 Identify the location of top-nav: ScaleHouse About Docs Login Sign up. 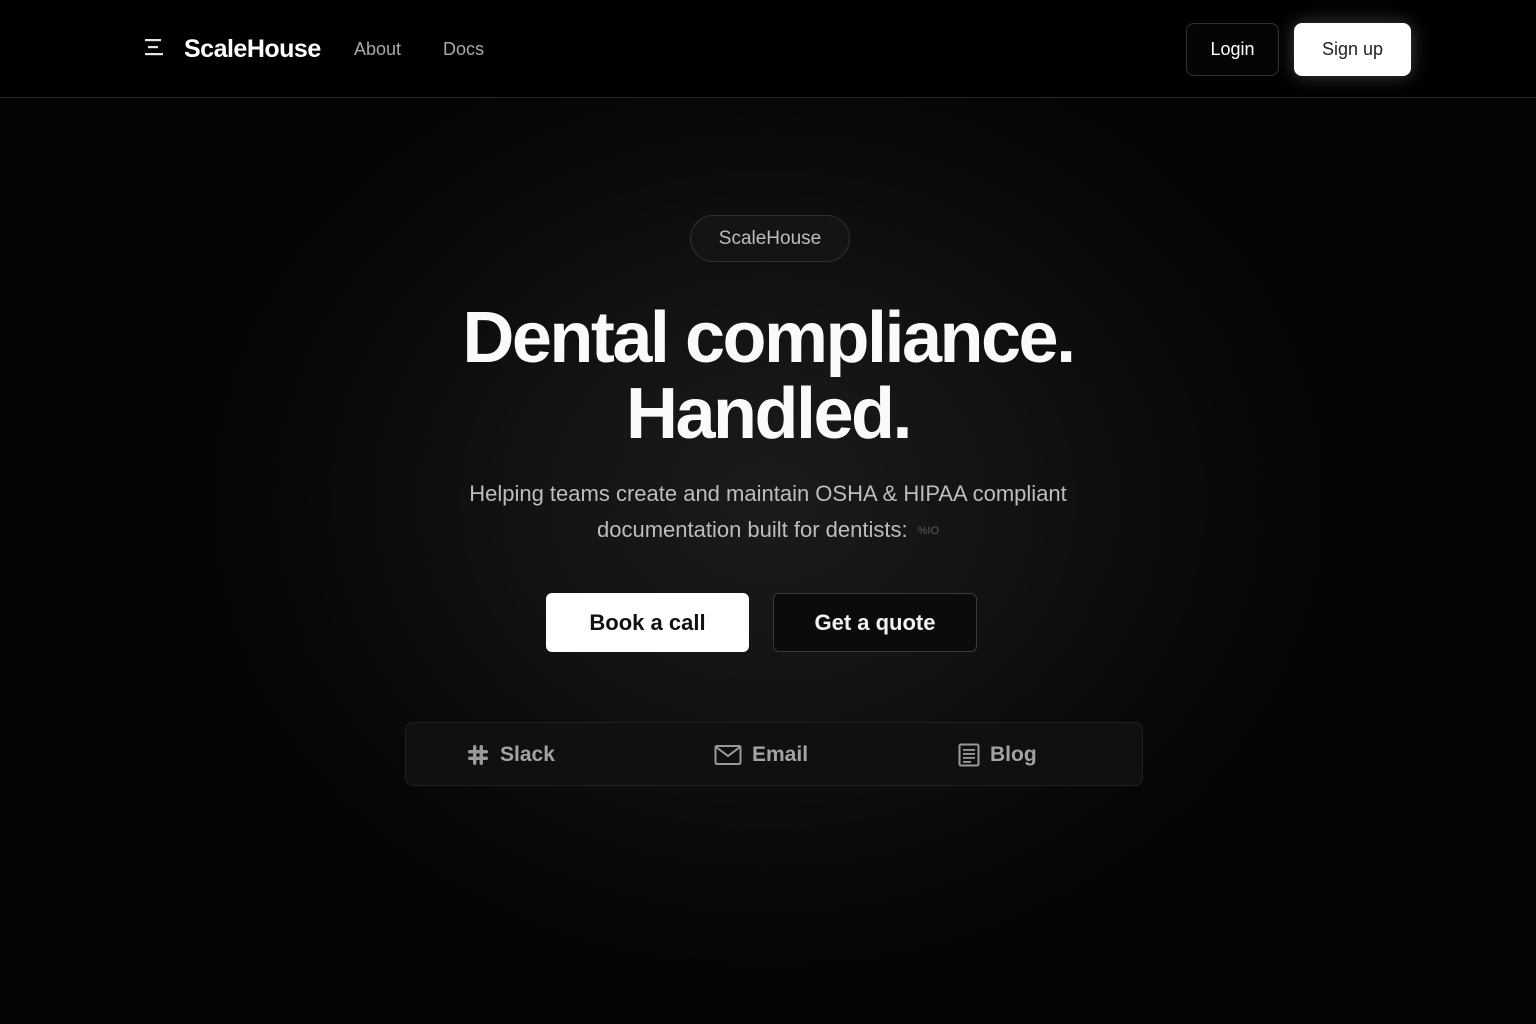
(768, 49).